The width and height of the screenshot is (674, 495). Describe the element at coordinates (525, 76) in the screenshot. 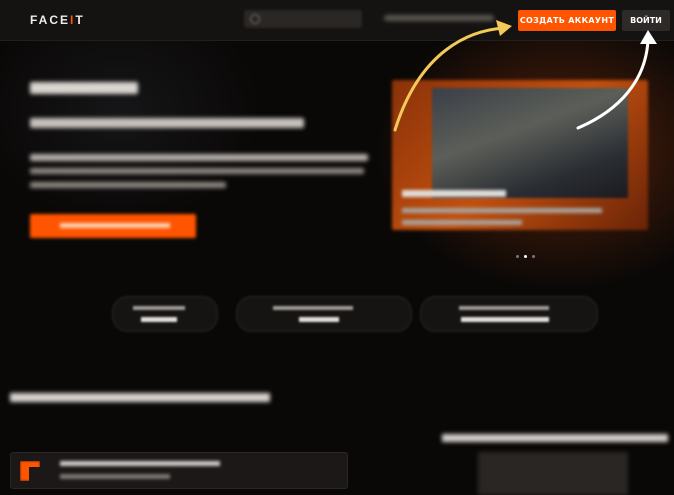

I see `annotation-arrows` at that location.